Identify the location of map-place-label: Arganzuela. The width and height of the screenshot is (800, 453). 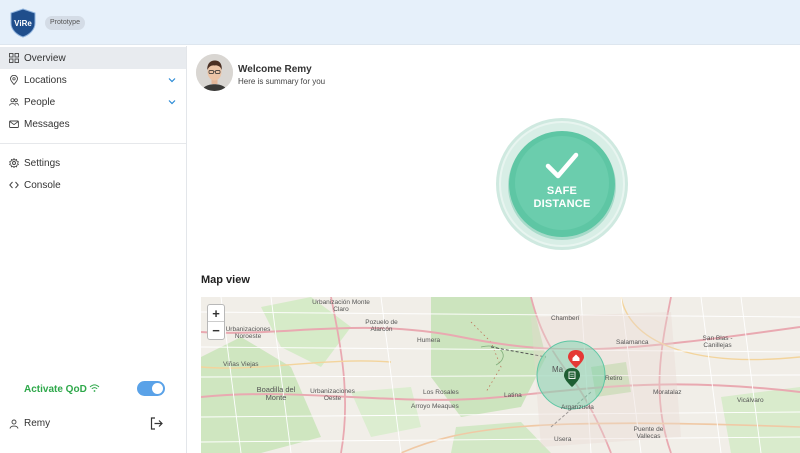
(577, 407).